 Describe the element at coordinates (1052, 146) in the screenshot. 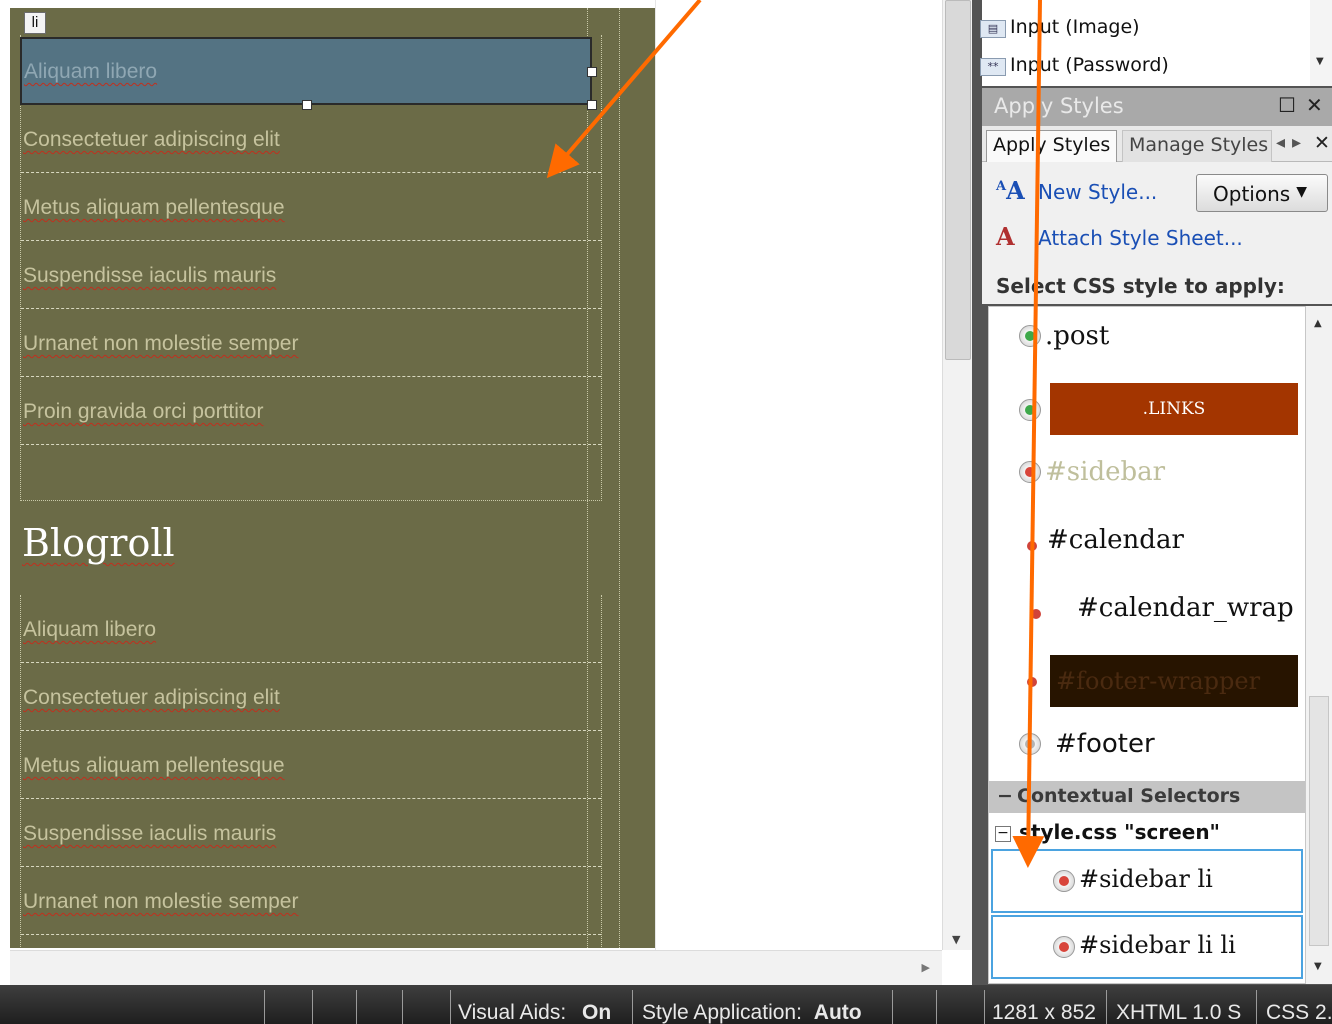

I see `tab-apply-styles: Apply Styles` at that location.